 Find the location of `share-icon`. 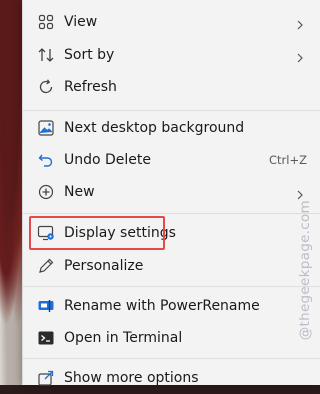

share-icon is located at coordinates (46, 378).